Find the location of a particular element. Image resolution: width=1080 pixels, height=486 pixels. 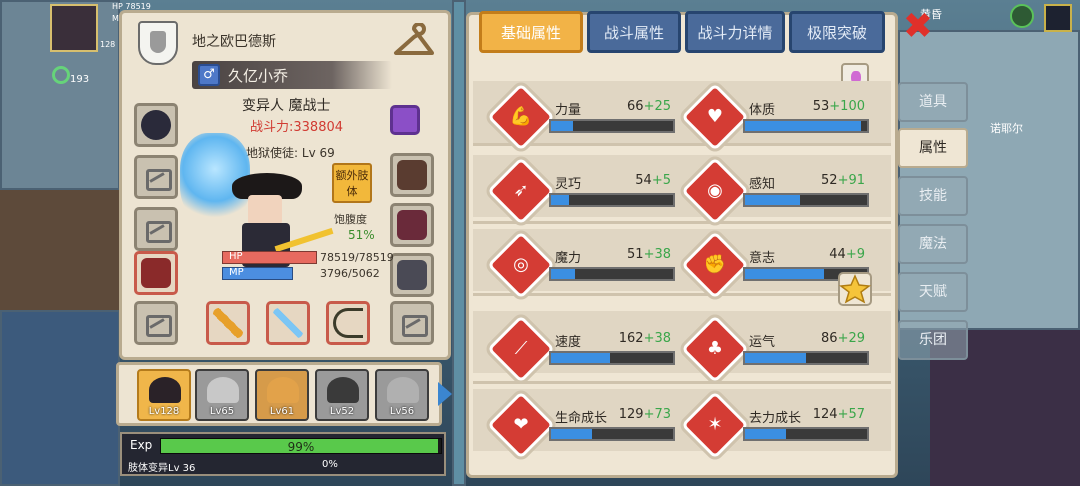

attr-bonus-value: +73 is located at coordinates (657, 414).